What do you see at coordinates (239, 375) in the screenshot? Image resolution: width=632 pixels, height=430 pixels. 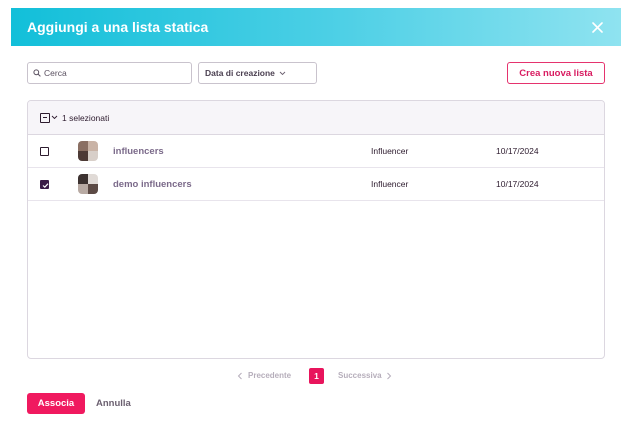 I see `chevron-left-icon` at bounding box center [239, 375].